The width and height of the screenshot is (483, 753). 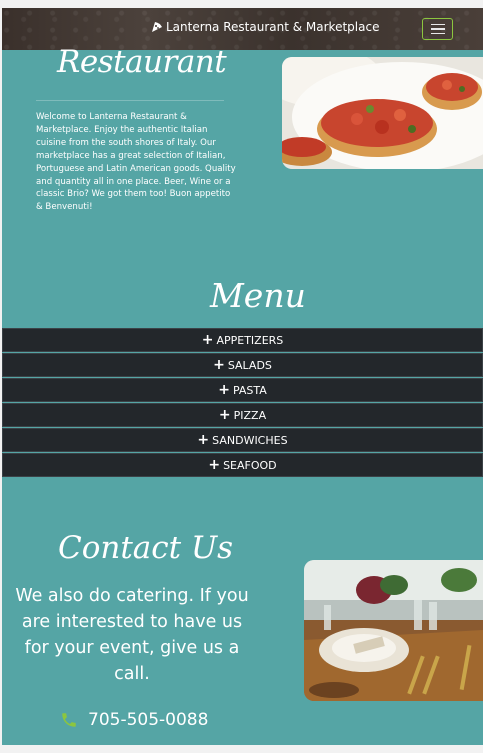 I want to click on contact-heading: Contact Us, so click(x=145, y=548).